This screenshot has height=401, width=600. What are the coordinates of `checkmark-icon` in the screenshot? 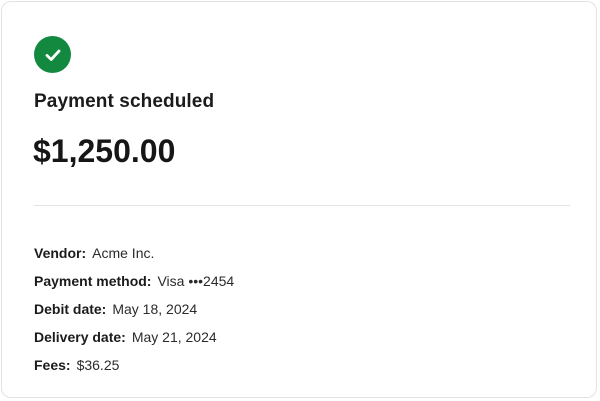 It's located at (52, 55).